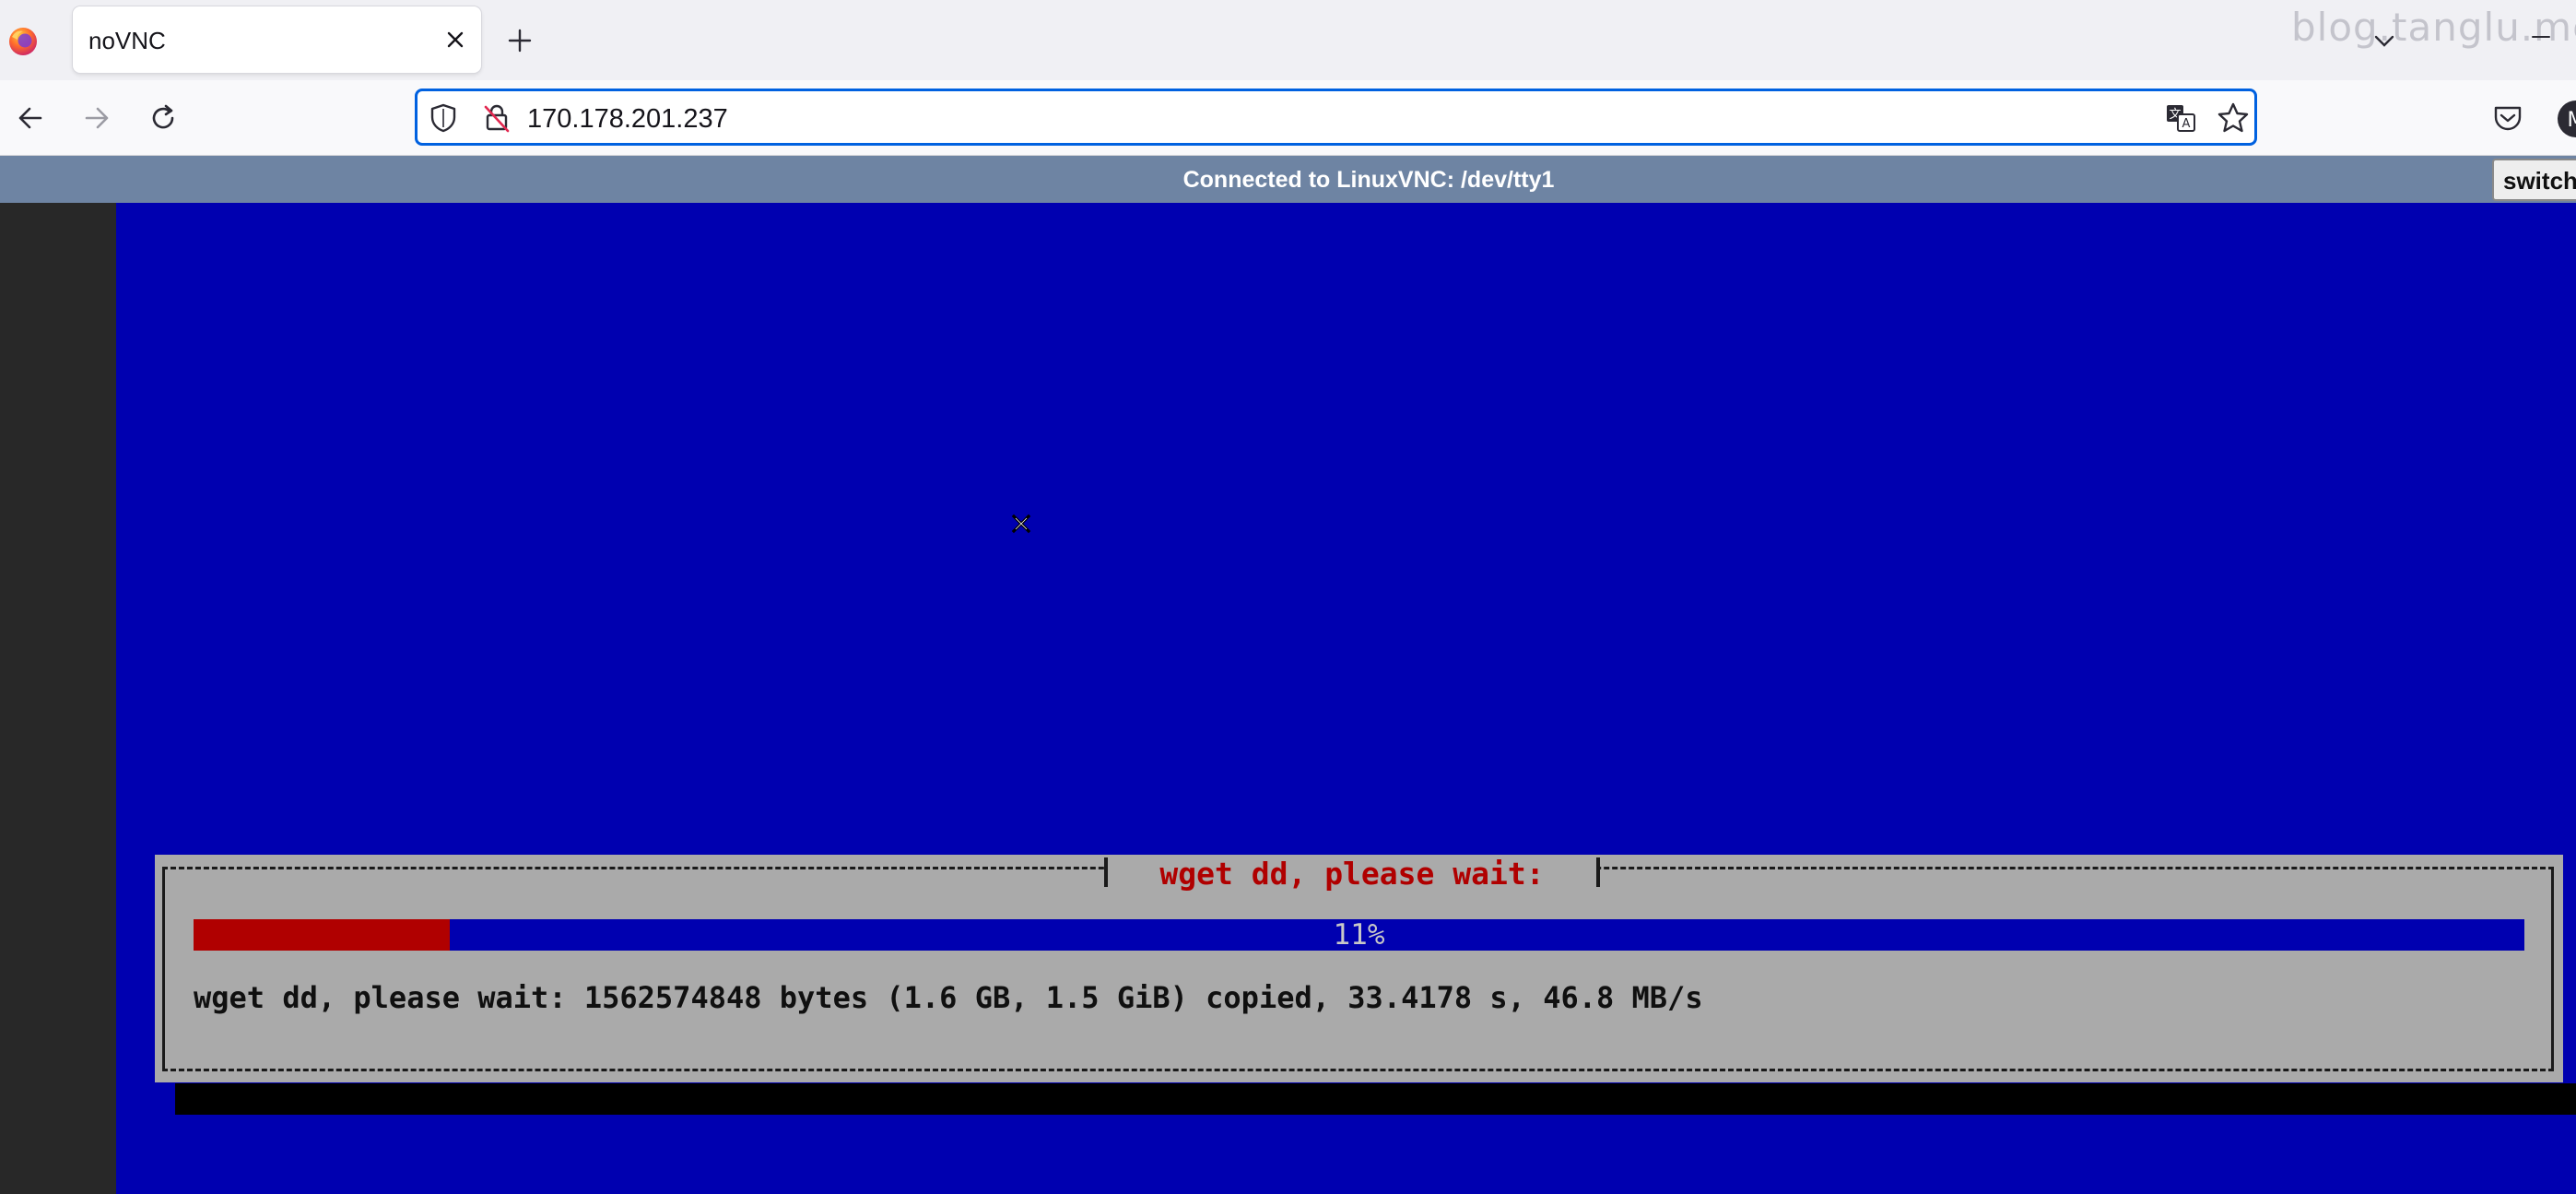 Image resolution: width=2576 pixels, height=1194 pixels. What do you see at coordinates (23, 41) in the screenshot?
I see `firefox-logo-icon` at bounding box center [23, 41].